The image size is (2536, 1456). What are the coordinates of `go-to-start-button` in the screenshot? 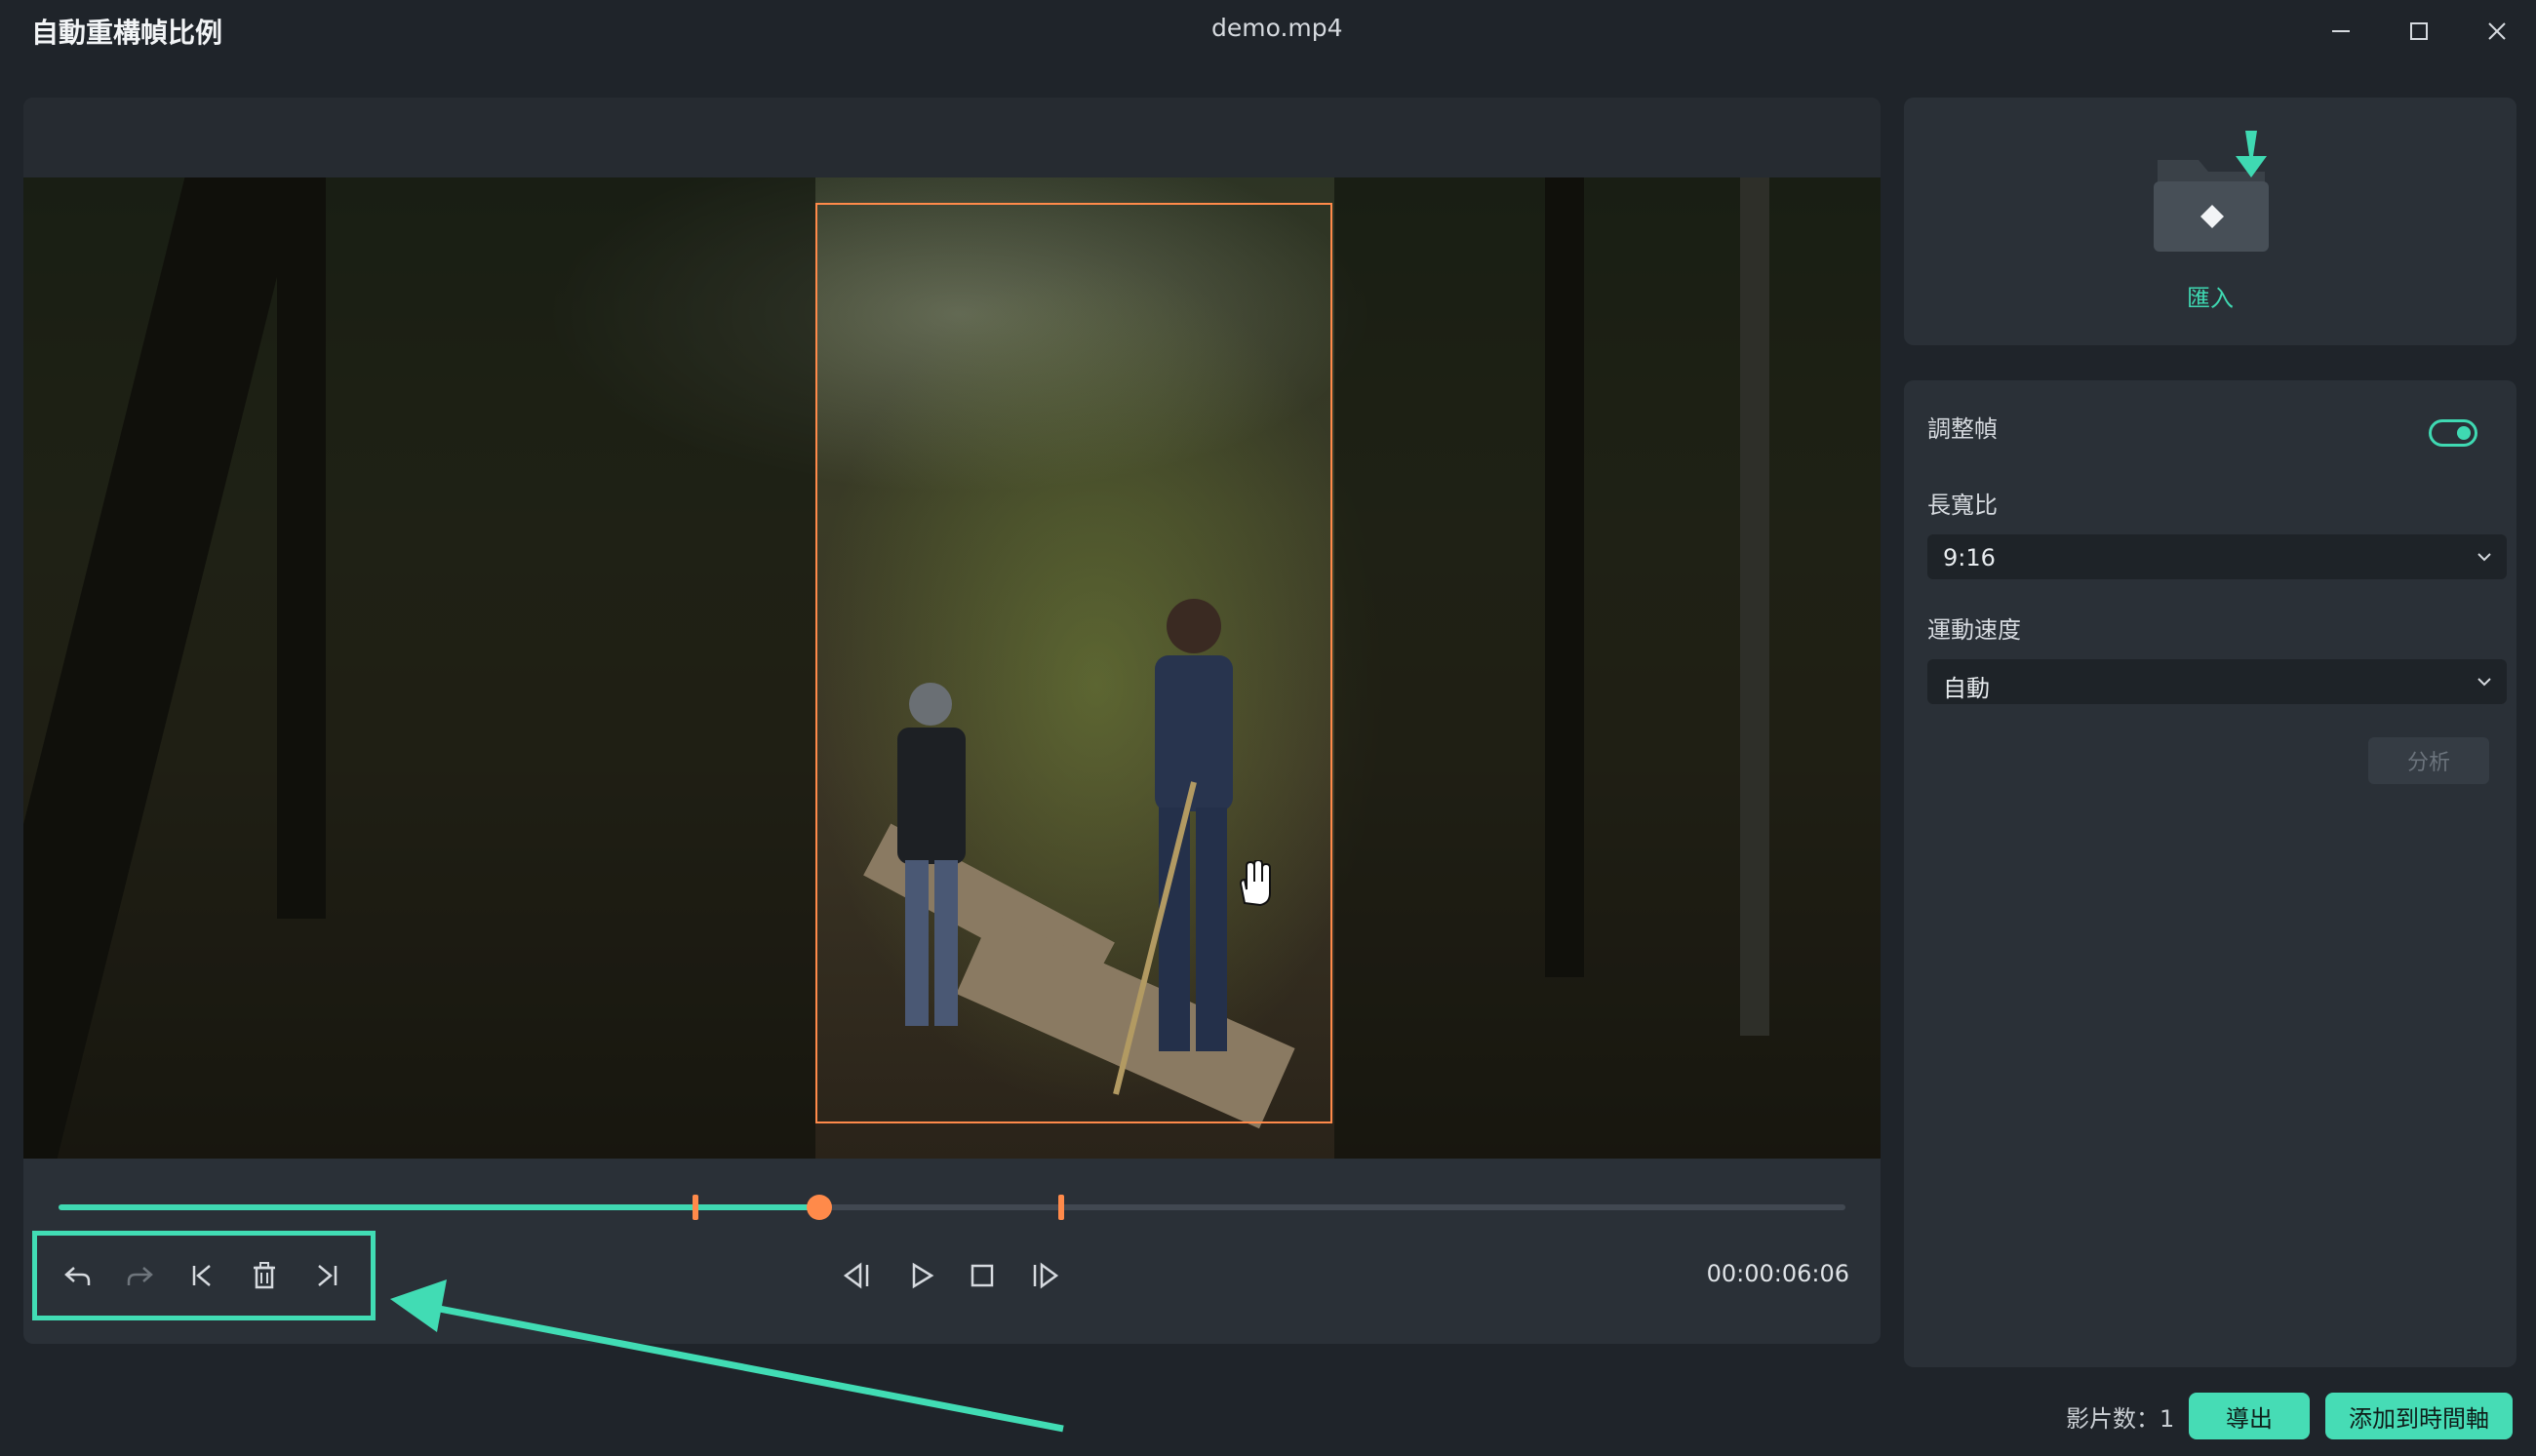 It's located at (202, 1275).